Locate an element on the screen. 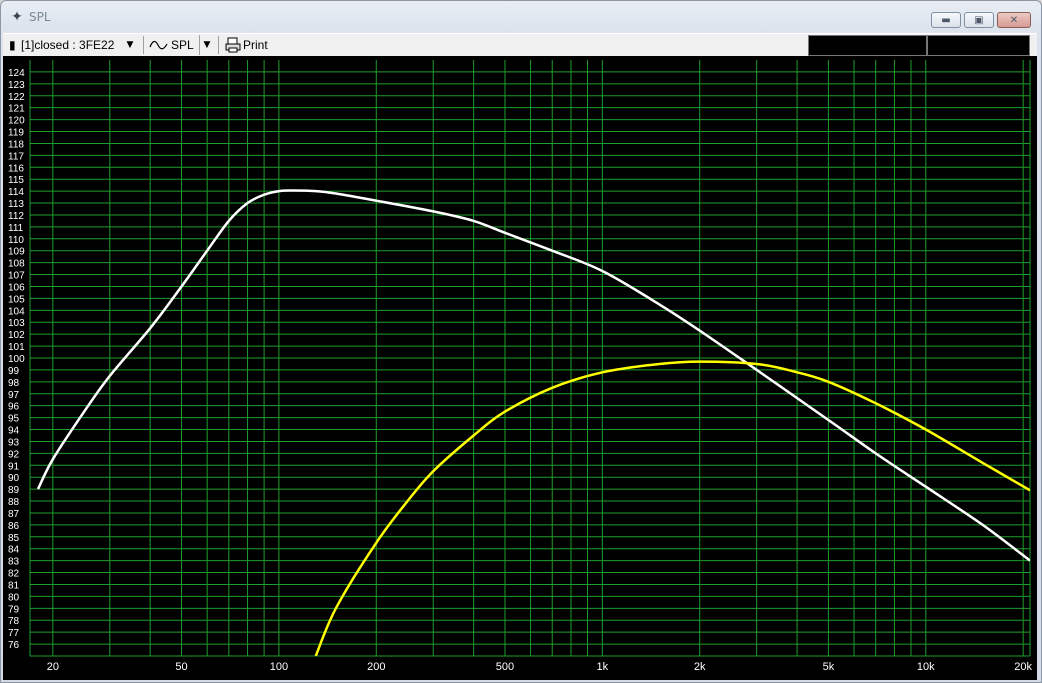 The width and height of the screenshot is (1042, 683). y-tick-label: 83 is located at coordinates (14, 562).